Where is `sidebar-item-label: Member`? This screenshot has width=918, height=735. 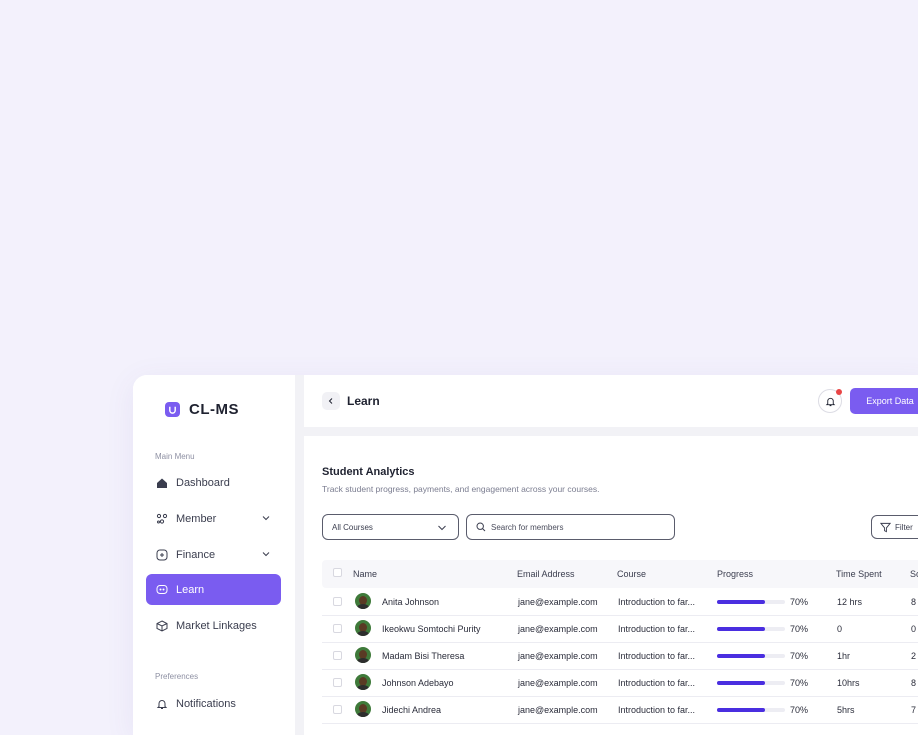 sidebar-item-label: Member is located at coordinates (196, 518).